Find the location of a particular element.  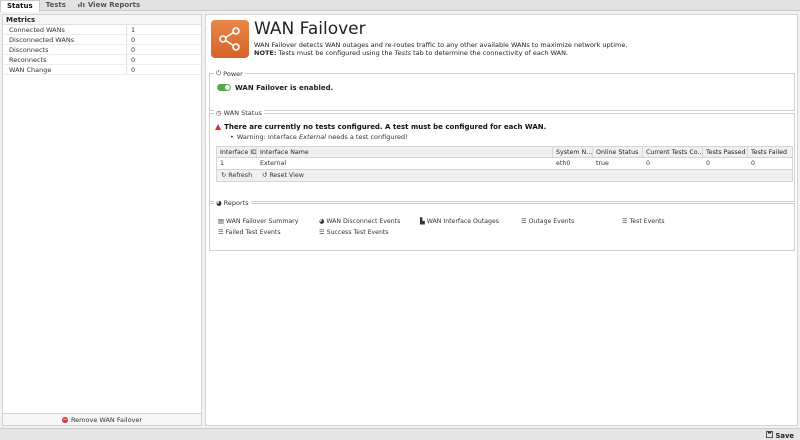

tab-bar: Status Tests View Reports is located at coordinates (400, 6).